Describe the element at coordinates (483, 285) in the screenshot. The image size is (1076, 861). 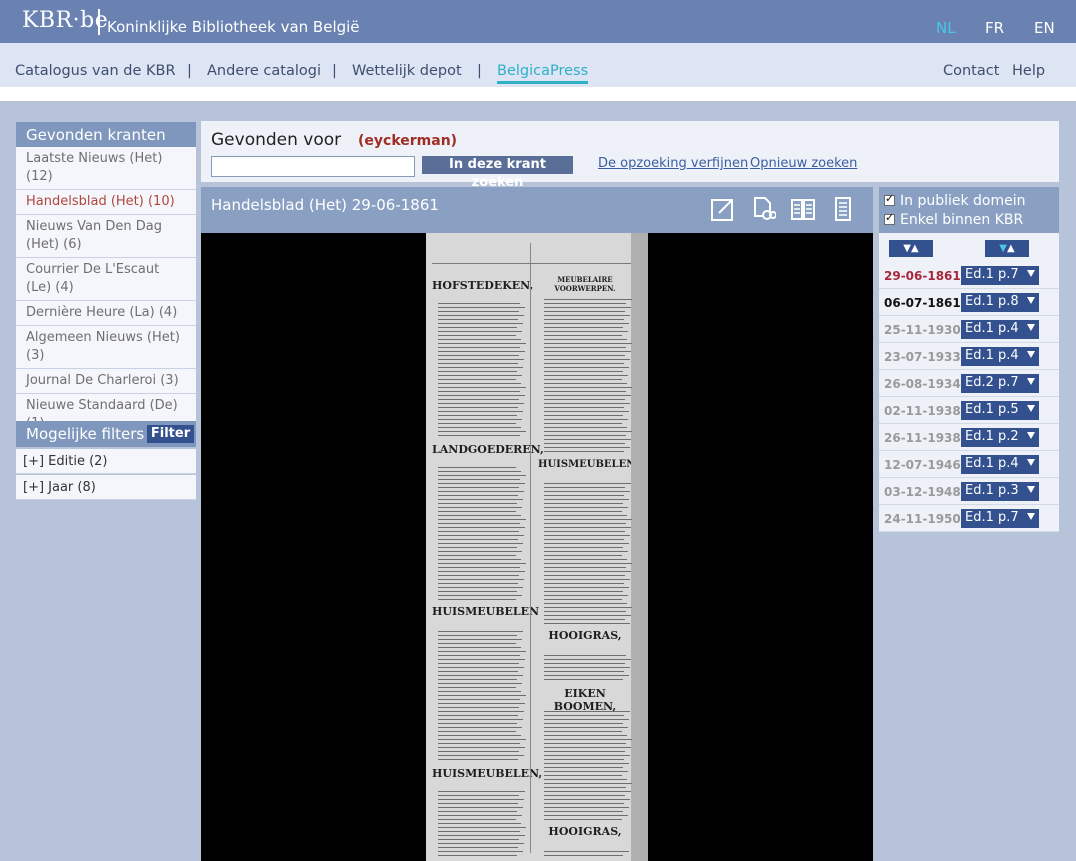
I see `page-heading: HOFSTEDEKEN,` at that location.